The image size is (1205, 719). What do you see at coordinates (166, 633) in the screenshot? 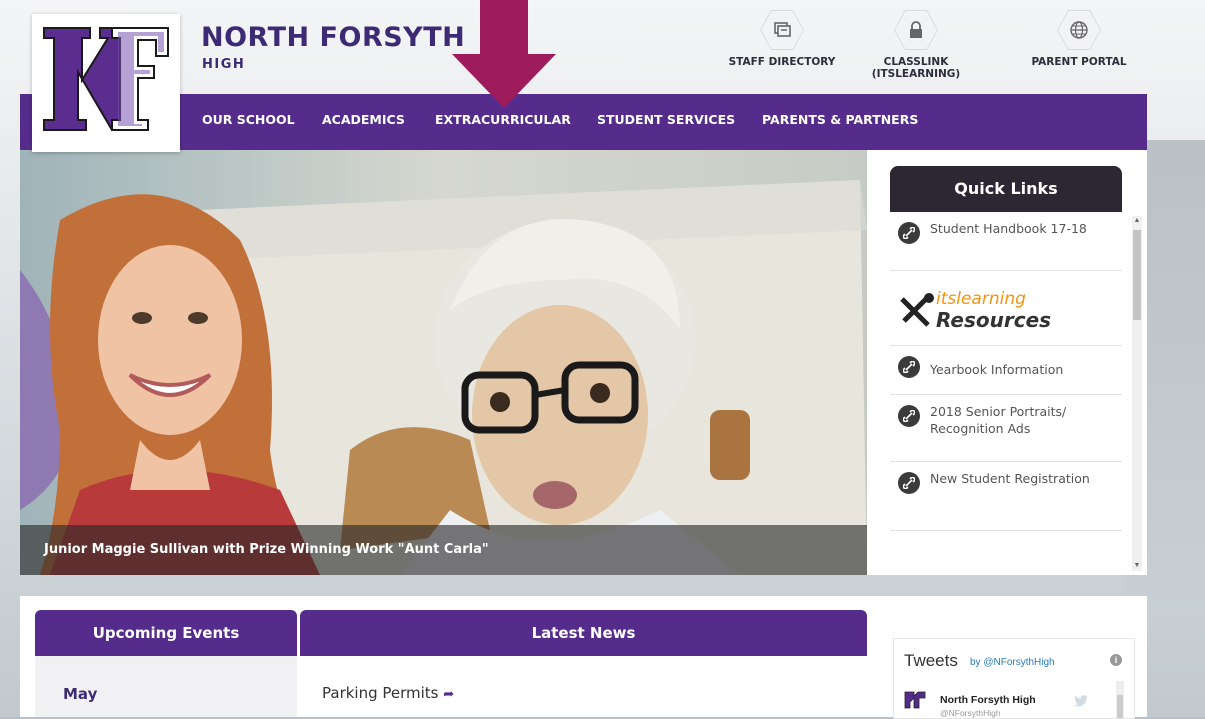
I see `upcoming-events-tab: Upcoming Events` at bounding box center [166, 633].